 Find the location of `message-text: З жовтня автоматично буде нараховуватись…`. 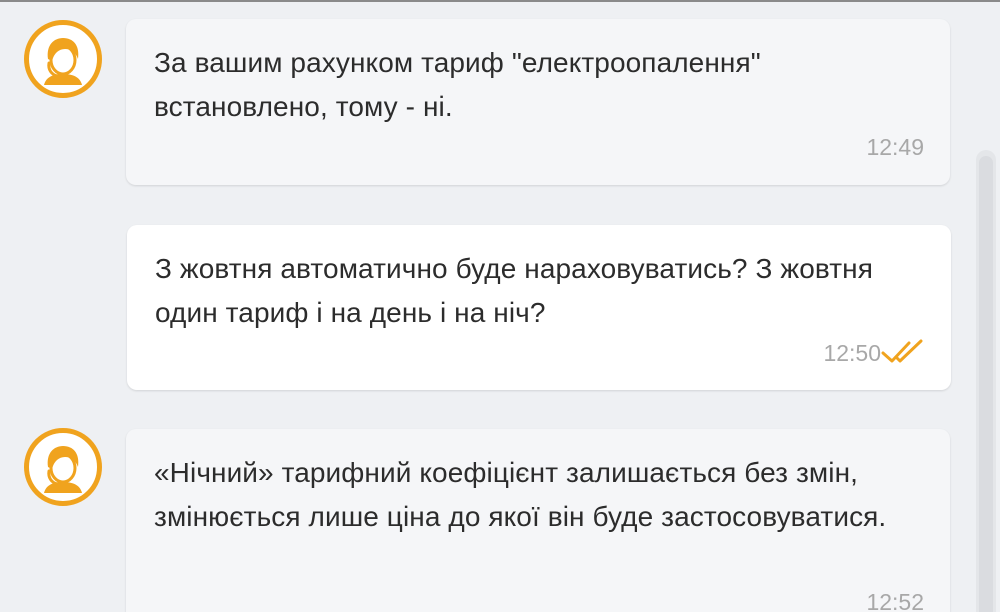

message-text: З жовтня автоматично буде нараховуватись… is located at coordinates (514, 290).